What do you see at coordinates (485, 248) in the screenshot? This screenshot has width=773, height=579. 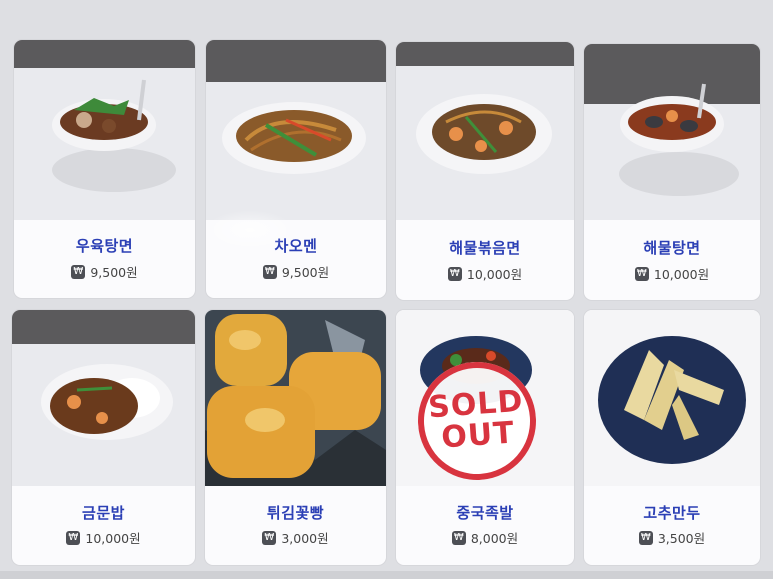 I see `menu-item-name: 해물볶음면` at bounding box center [485, 248].